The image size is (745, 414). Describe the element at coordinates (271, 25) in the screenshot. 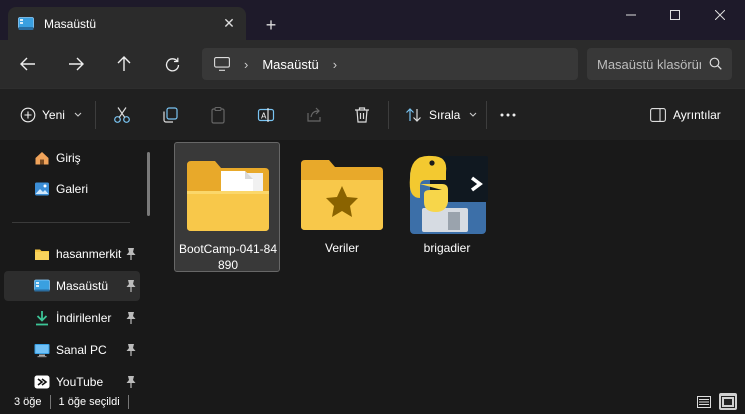

I see `new-tab-button: +` at that location.